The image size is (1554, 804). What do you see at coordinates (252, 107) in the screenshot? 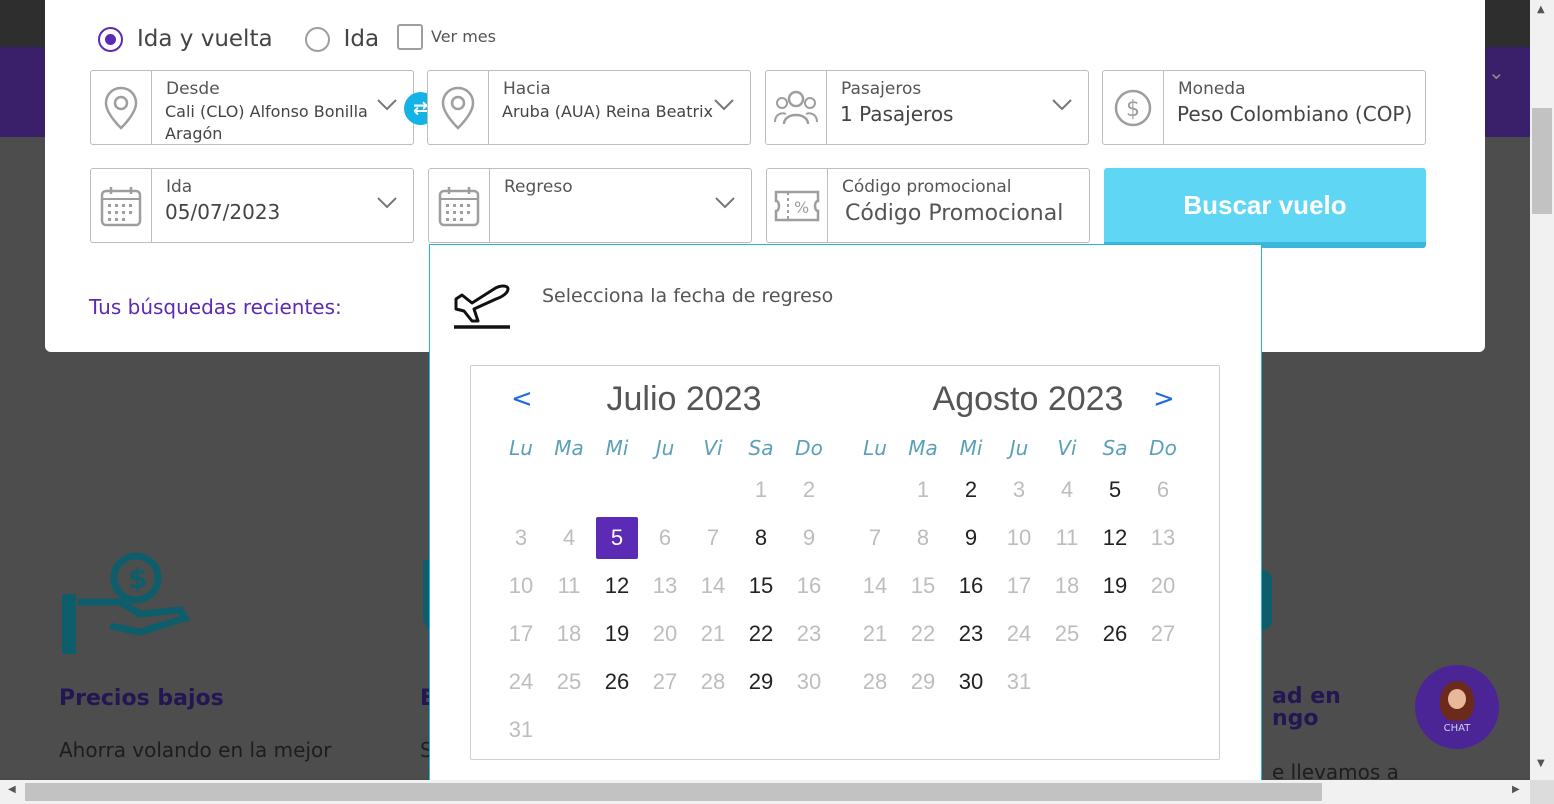
I see `origin-field: Desde Cali (CLO) Alfonso Bonilla Aragón` at bounding box center [252, 107].